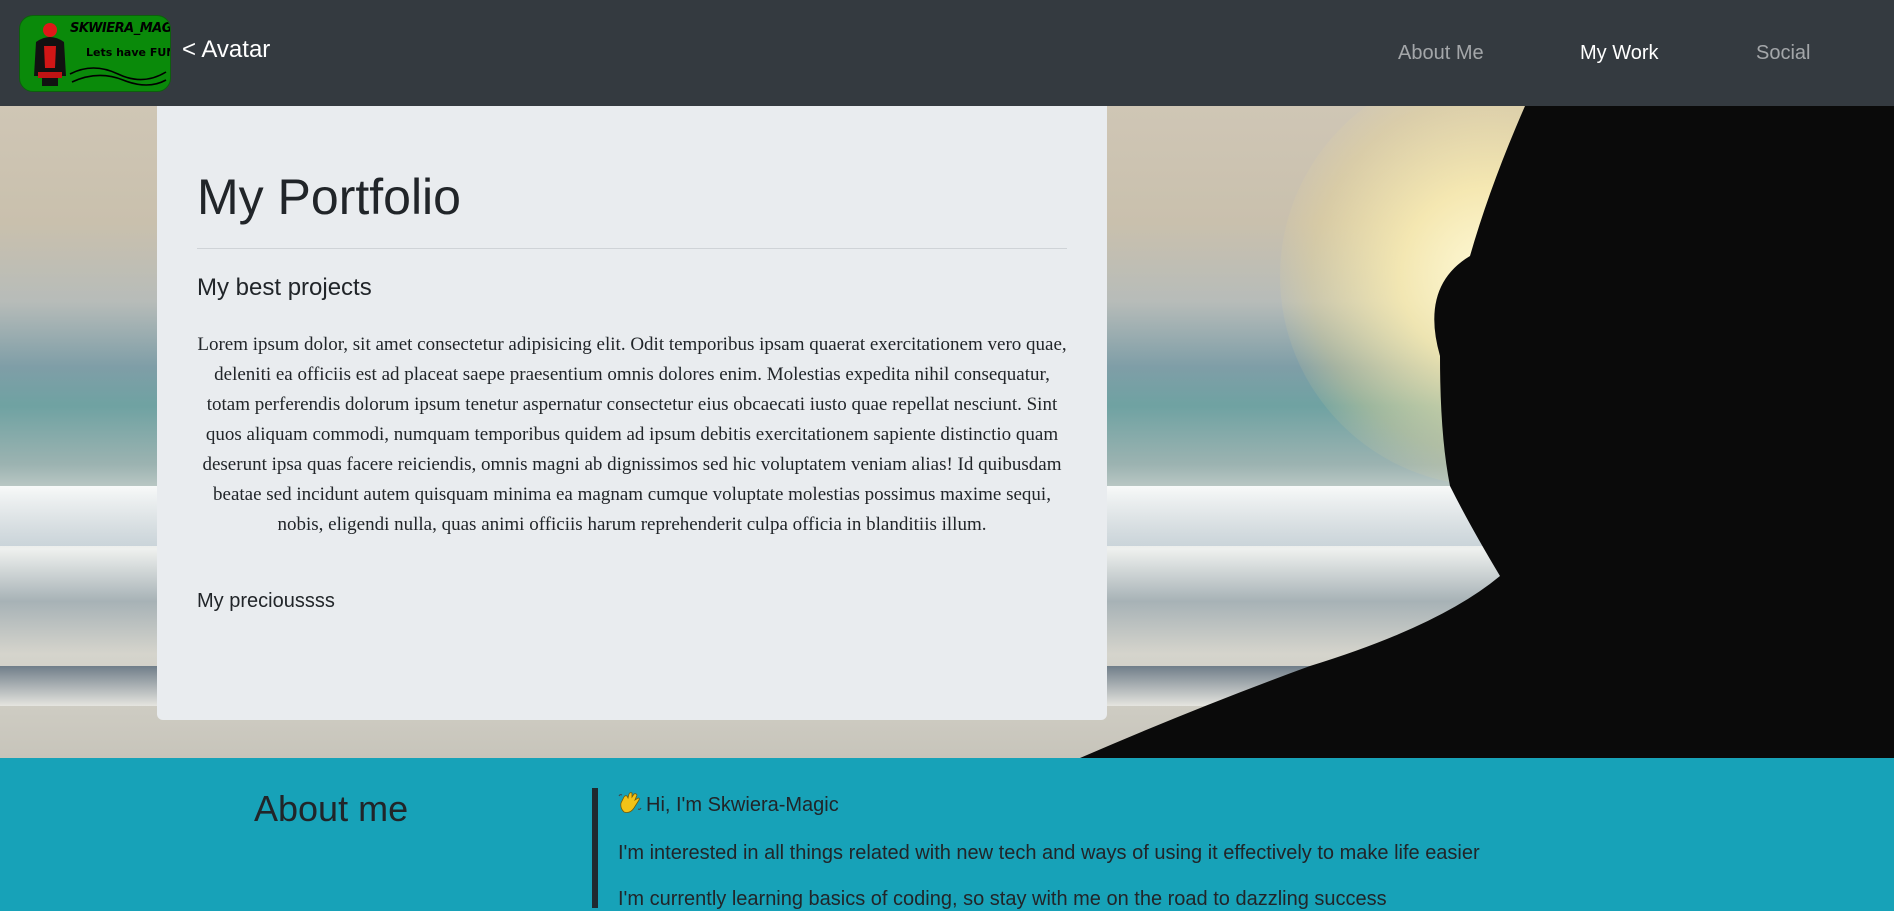  Describe the element at coordinates (1619, 53) in the screenshot. I see `nav-my-work: My Work` at that location.